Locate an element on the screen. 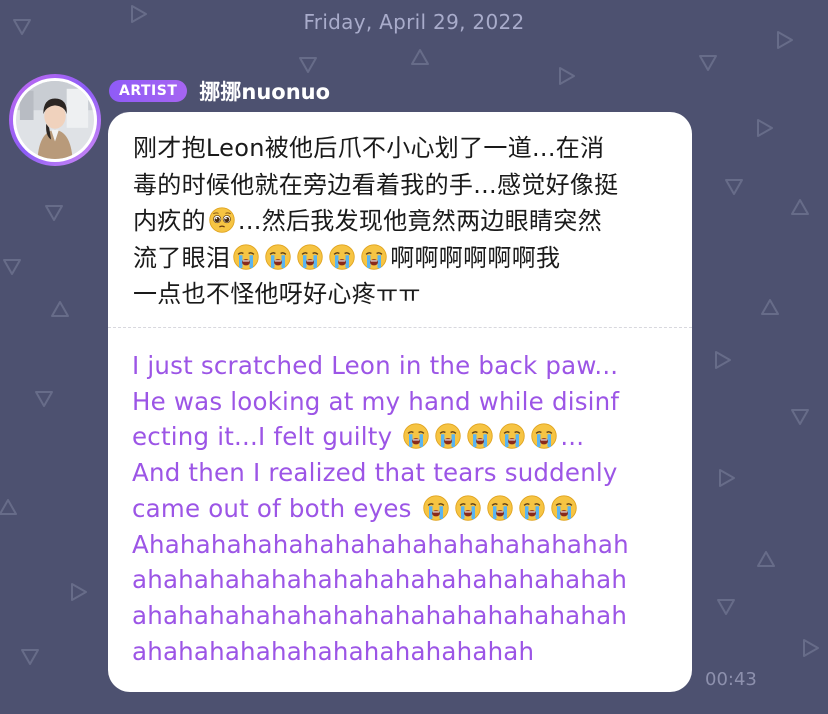 Image resolution: width=828 pixels, height=714 pixels. line-text: 内疚的 is located at coordinates (169, 221).